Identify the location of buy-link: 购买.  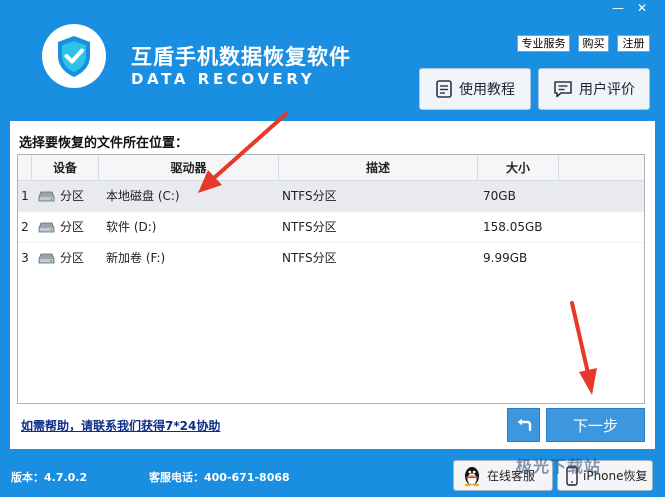
(593, 43).